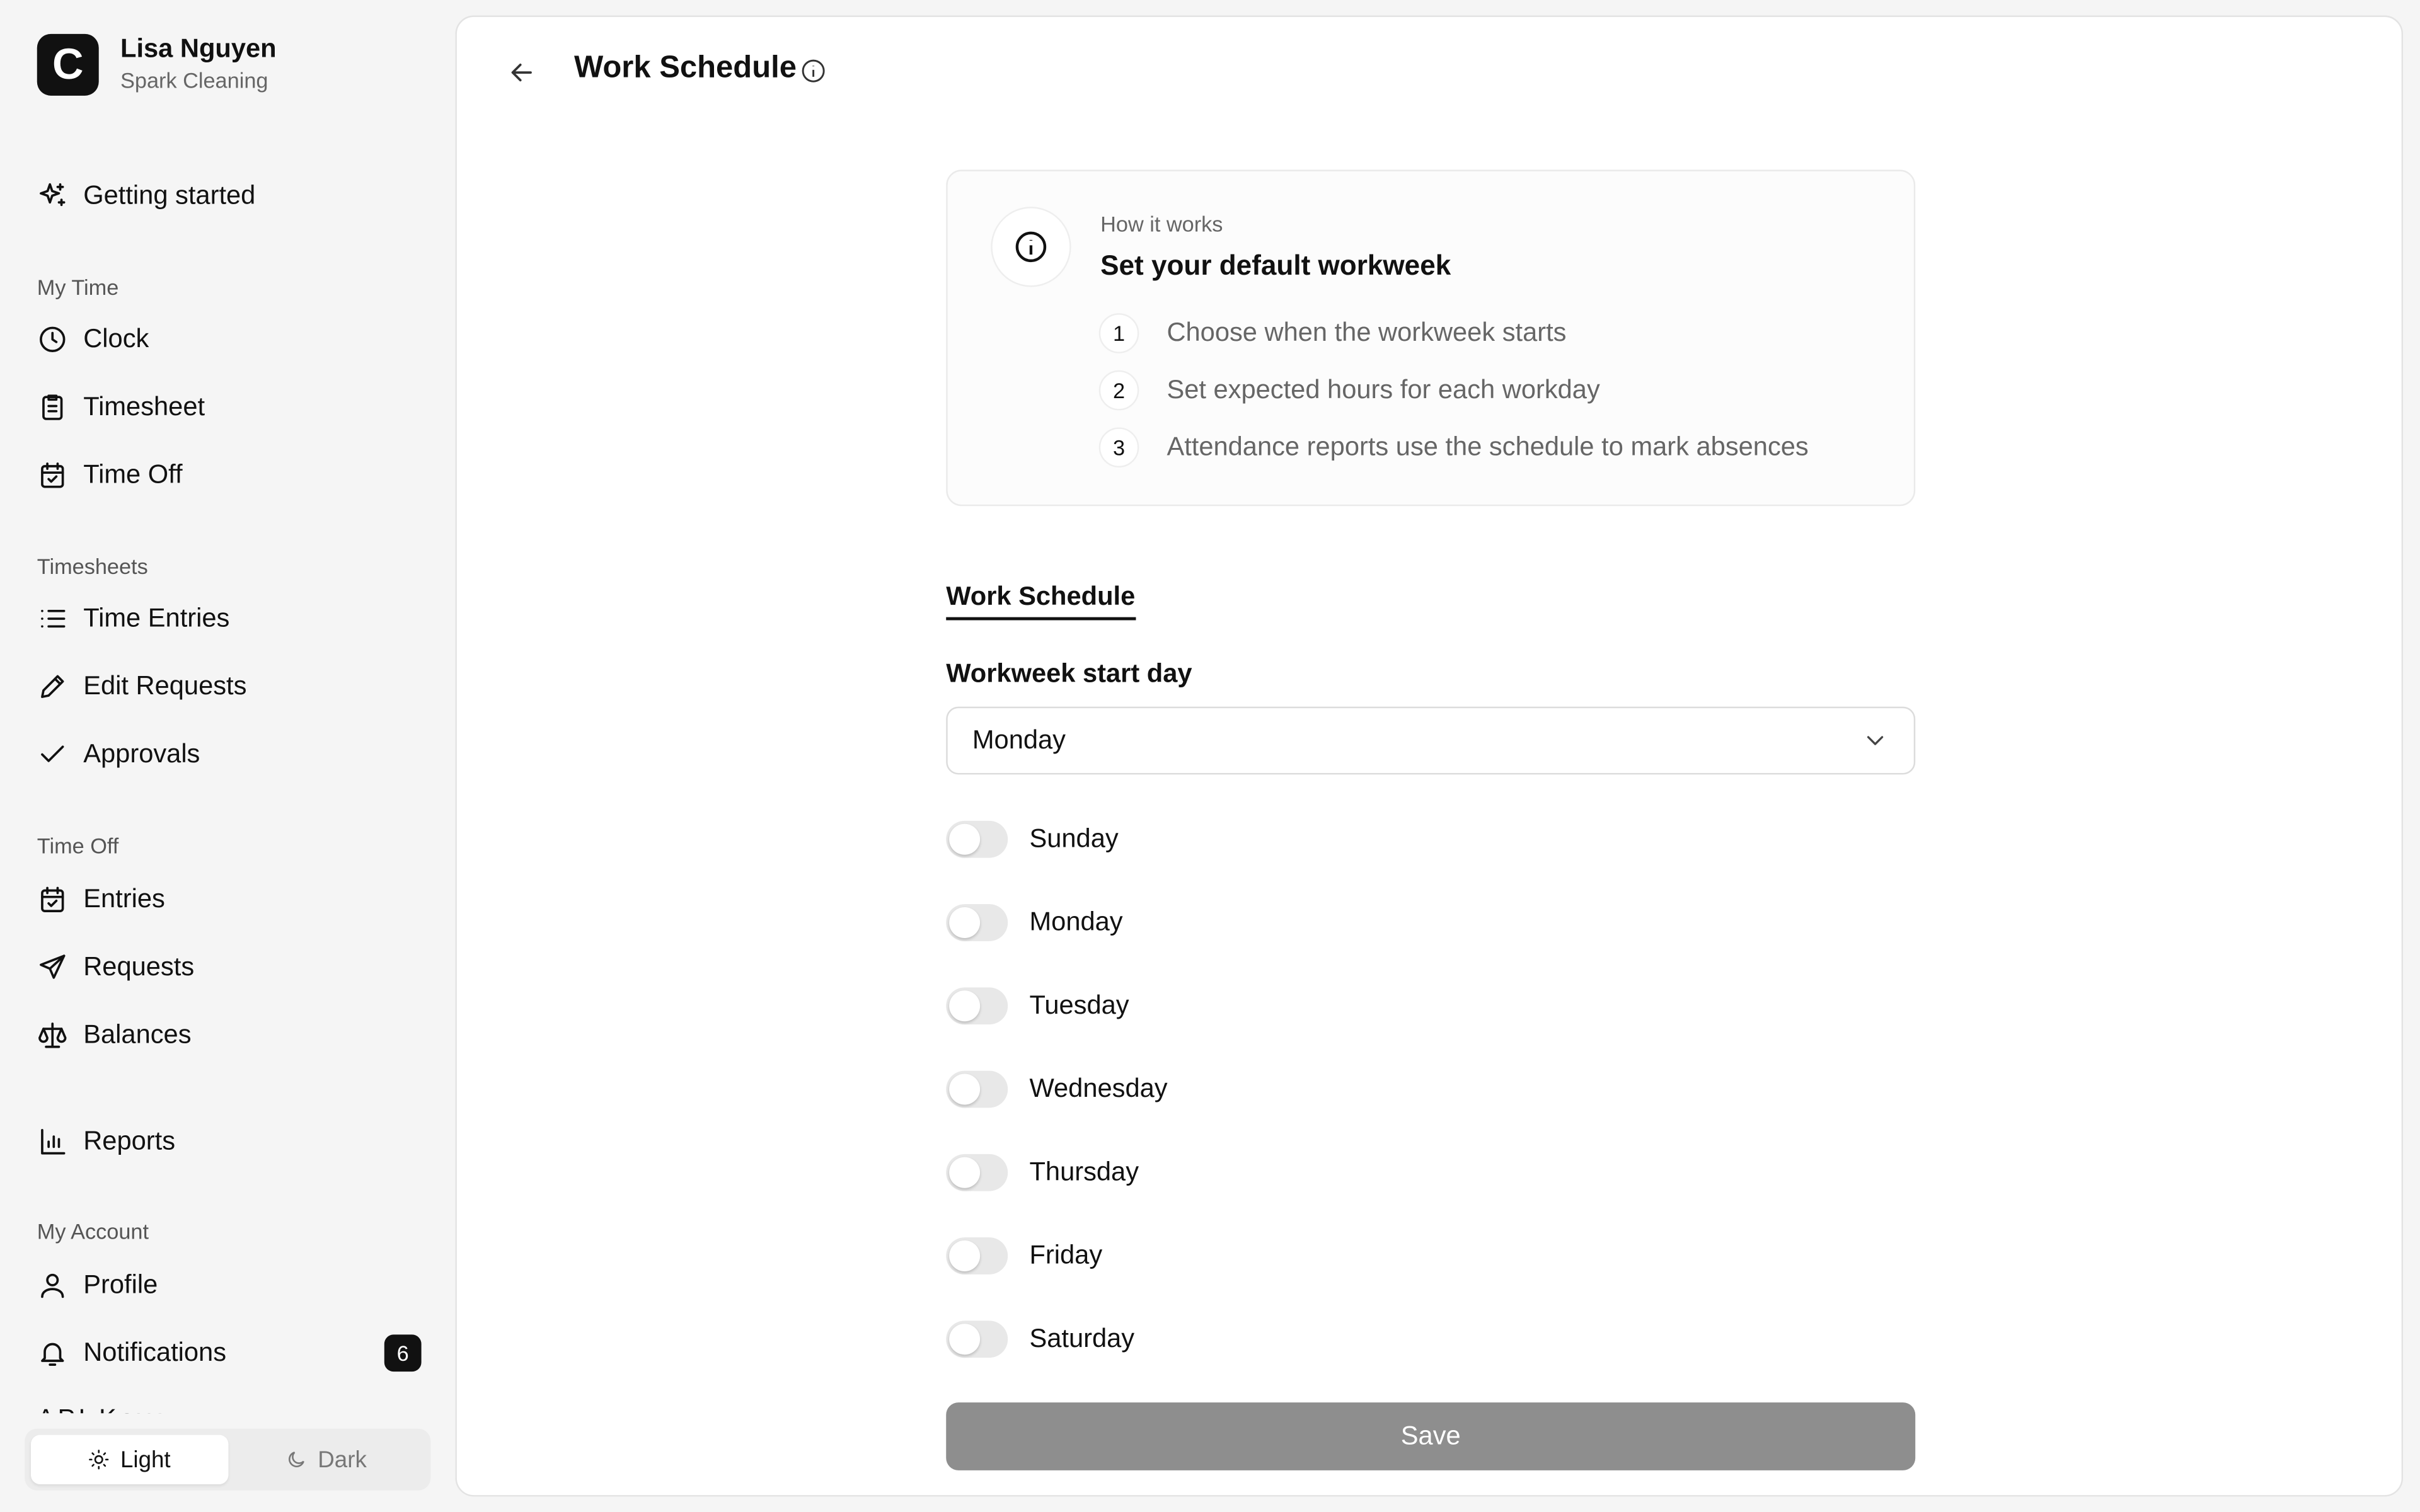 This screenshot has width=2420, height=1512. I want to click on day-row-tuesday: Tuesday, so click(1038, 1006).